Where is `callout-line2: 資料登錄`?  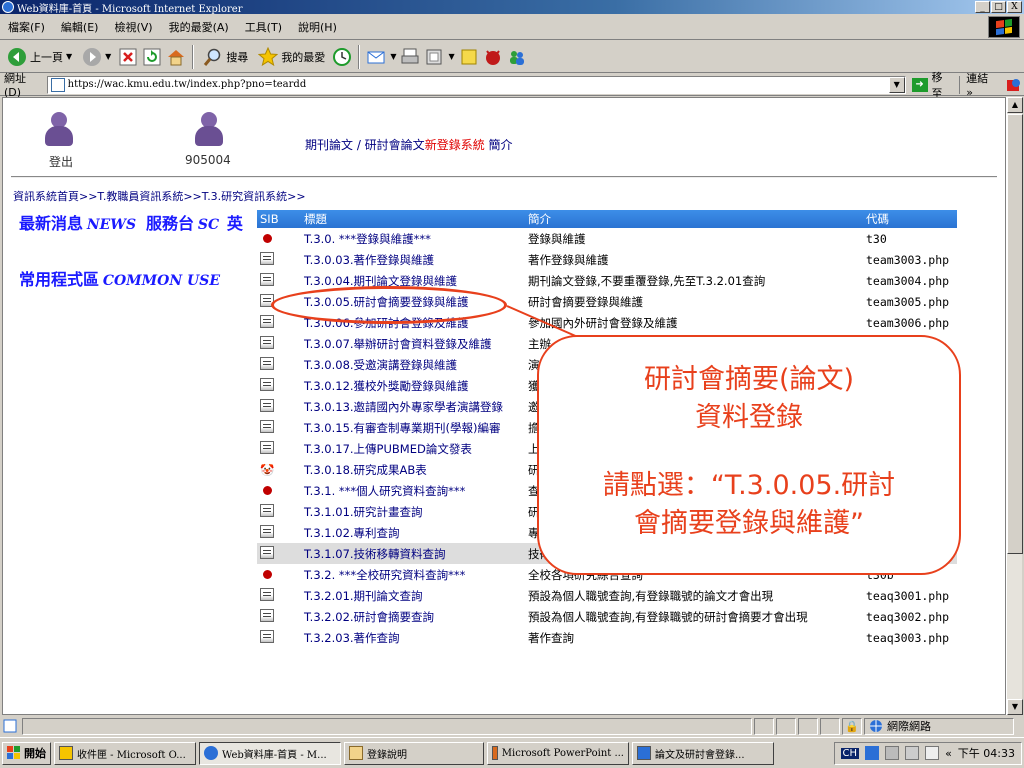
callout-line2: 資料登錄 is located at coordinates (749, 417).